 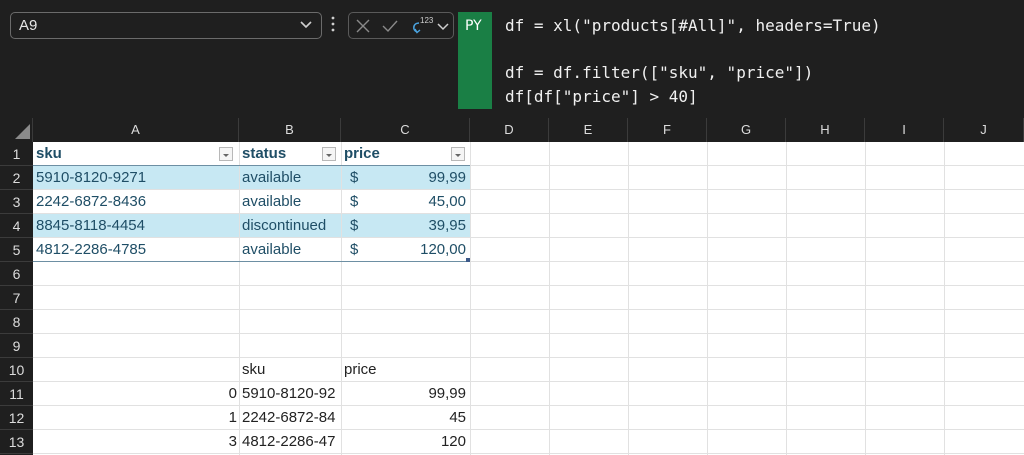 What do you see at coordinates (28, 25) in the screenshot?
I see `name-box-value: A9` at bounding box center [28, 25].